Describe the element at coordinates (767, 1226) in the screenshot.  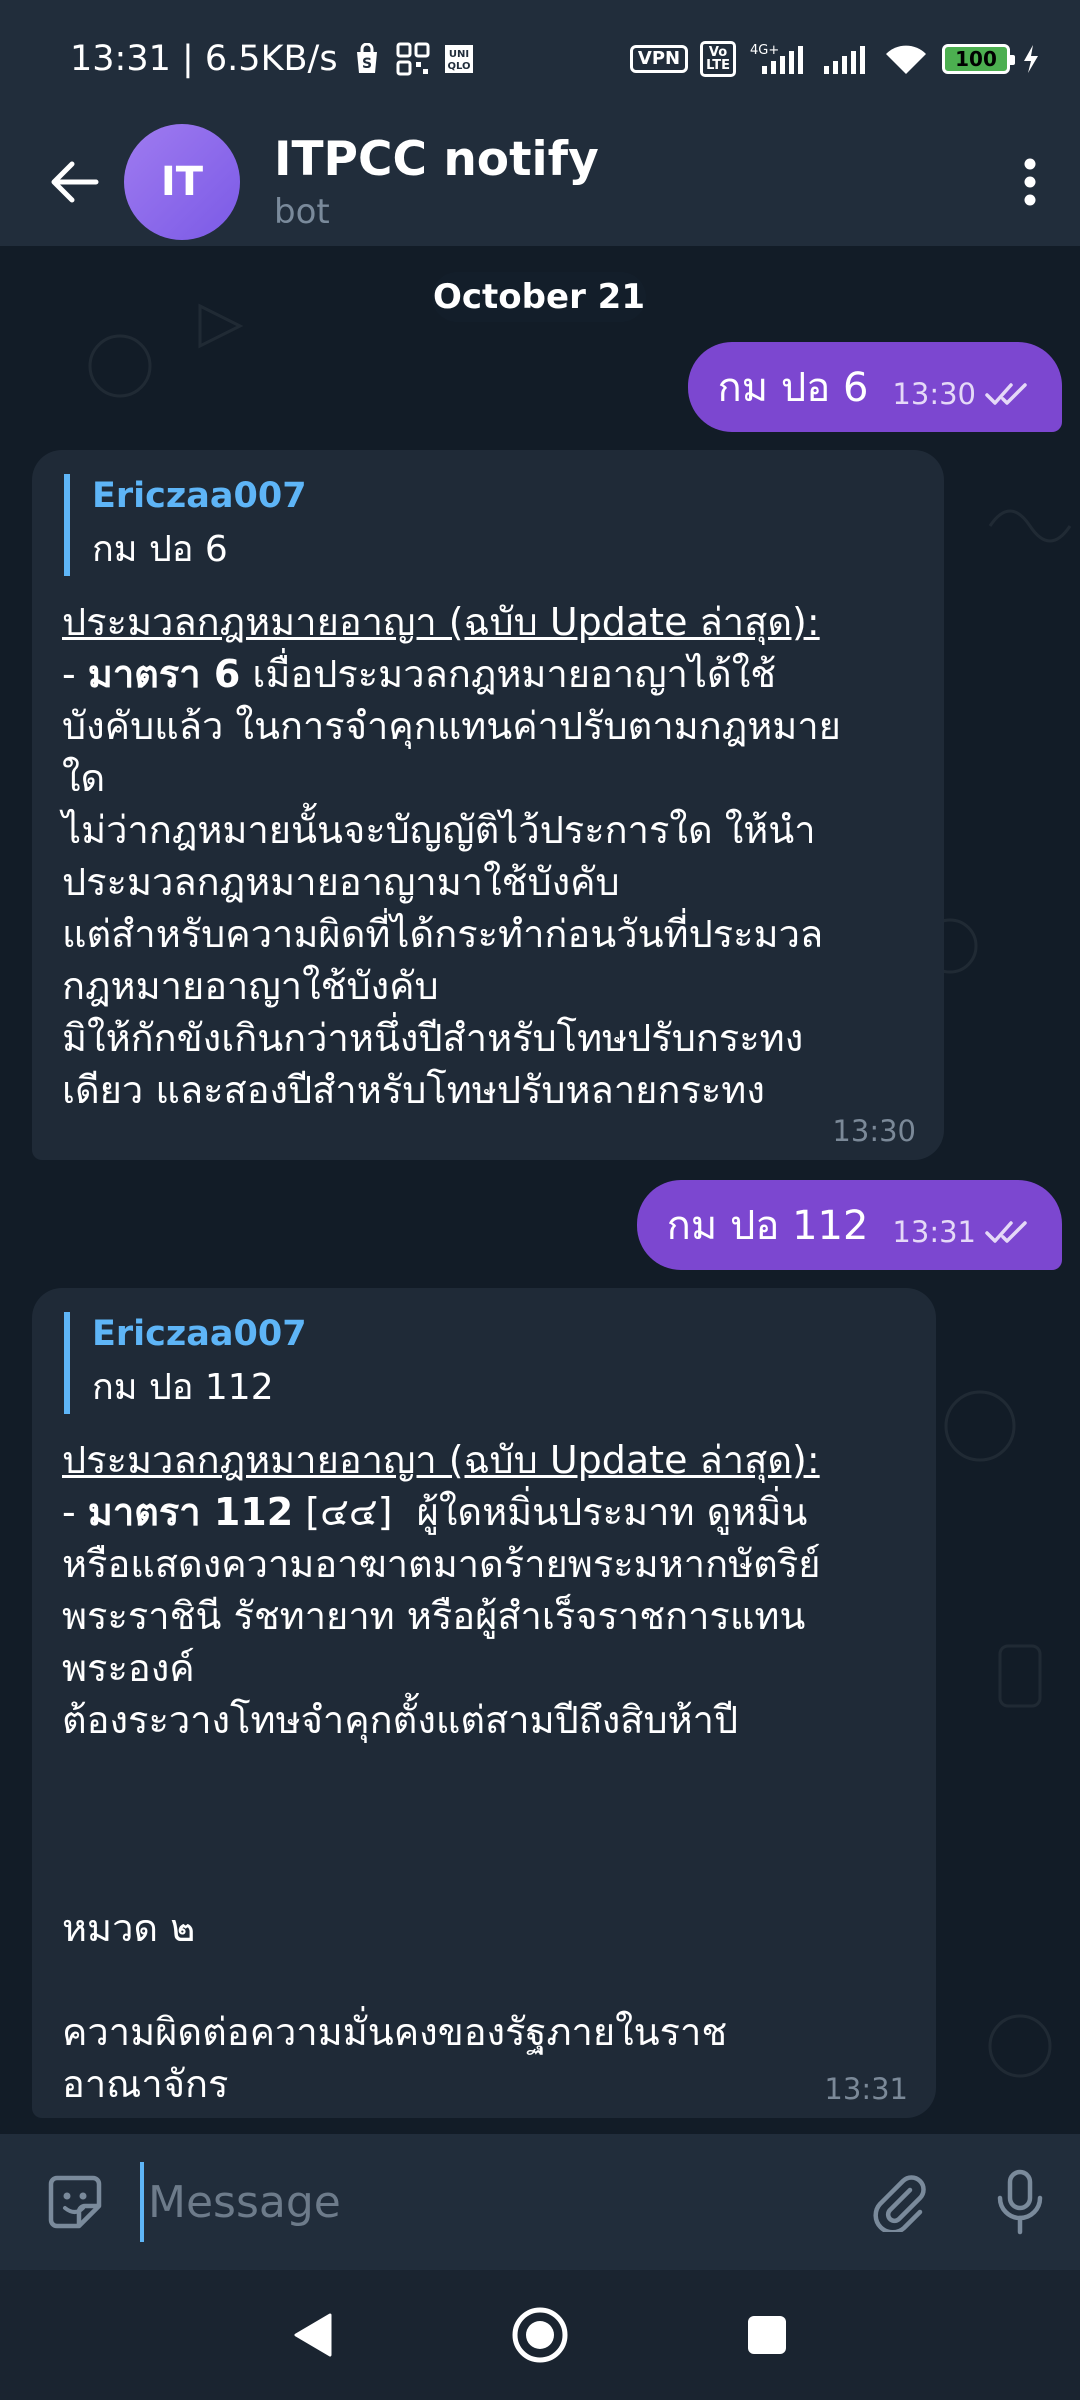
I see `message-text: กม ปอ 112` at that location.